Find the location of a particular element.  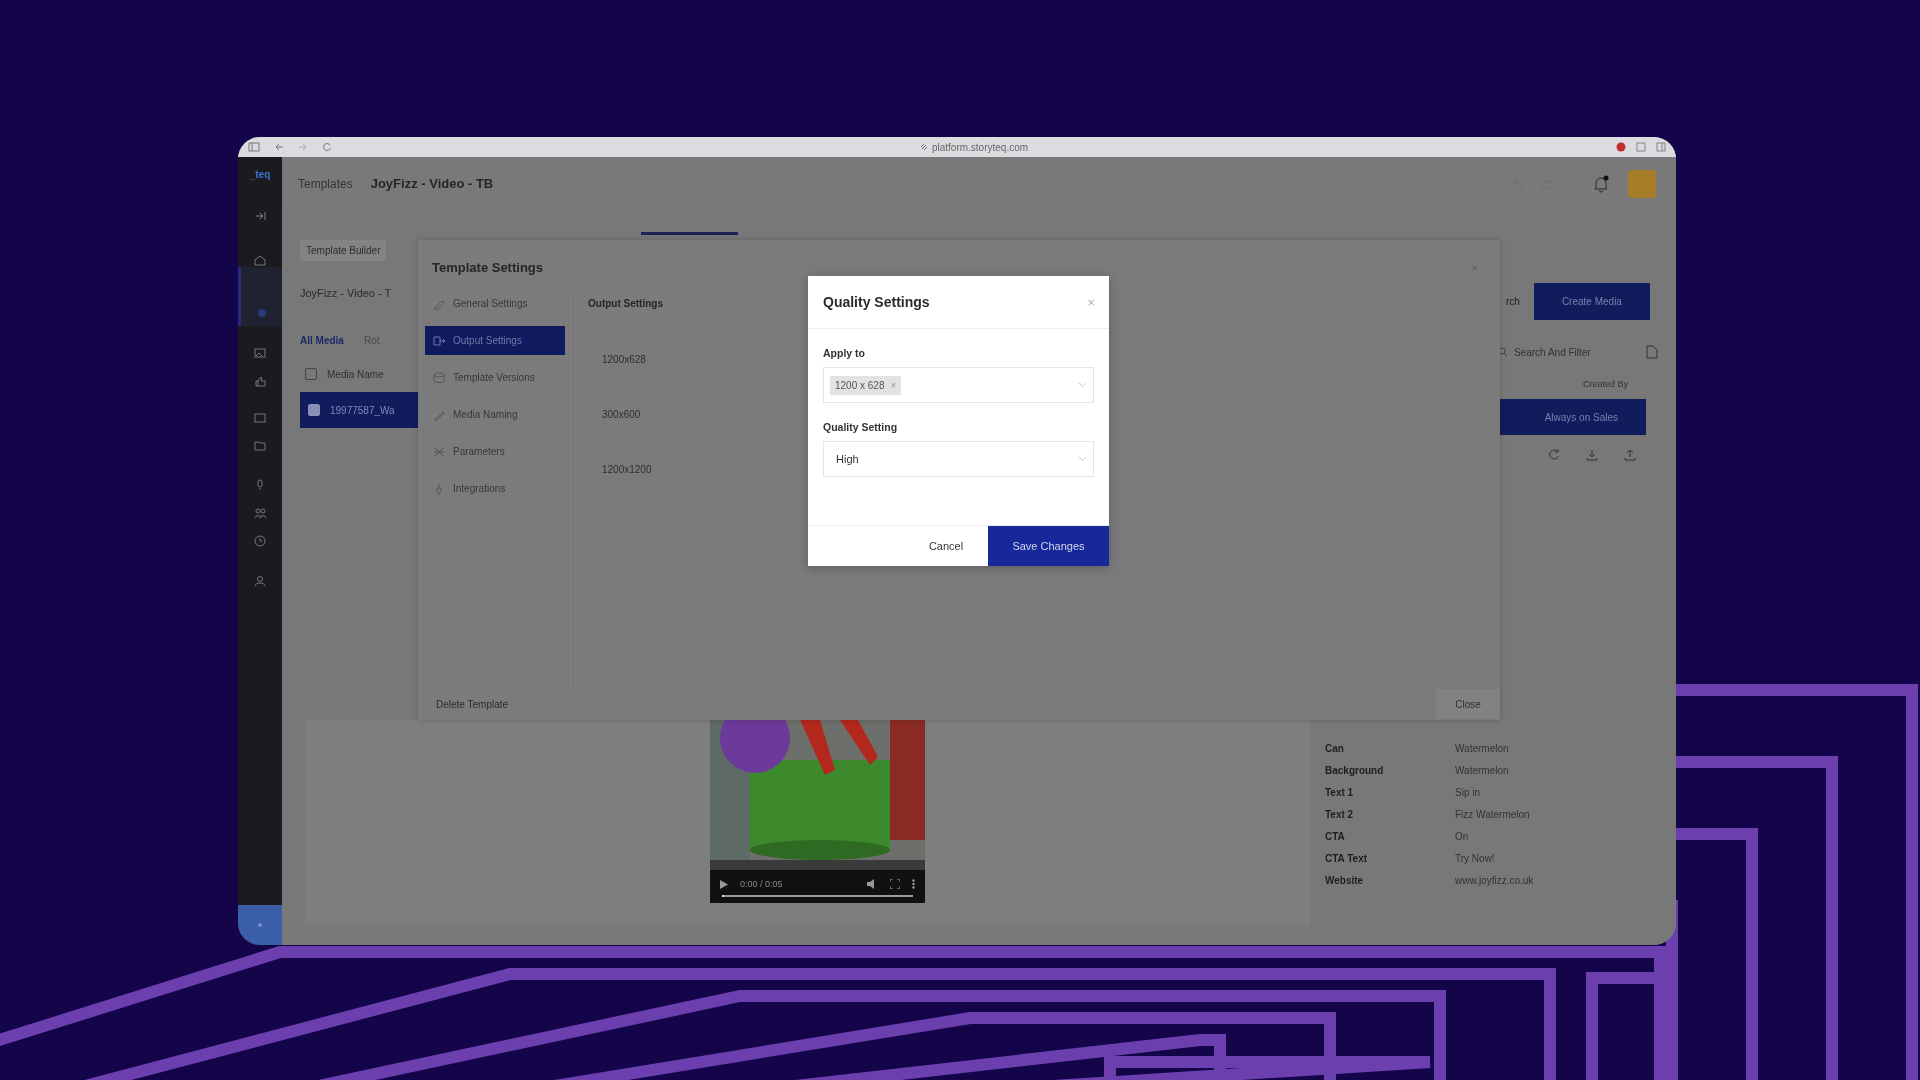

media-row: 19977587_Wa is located at coordinates (359, 410).